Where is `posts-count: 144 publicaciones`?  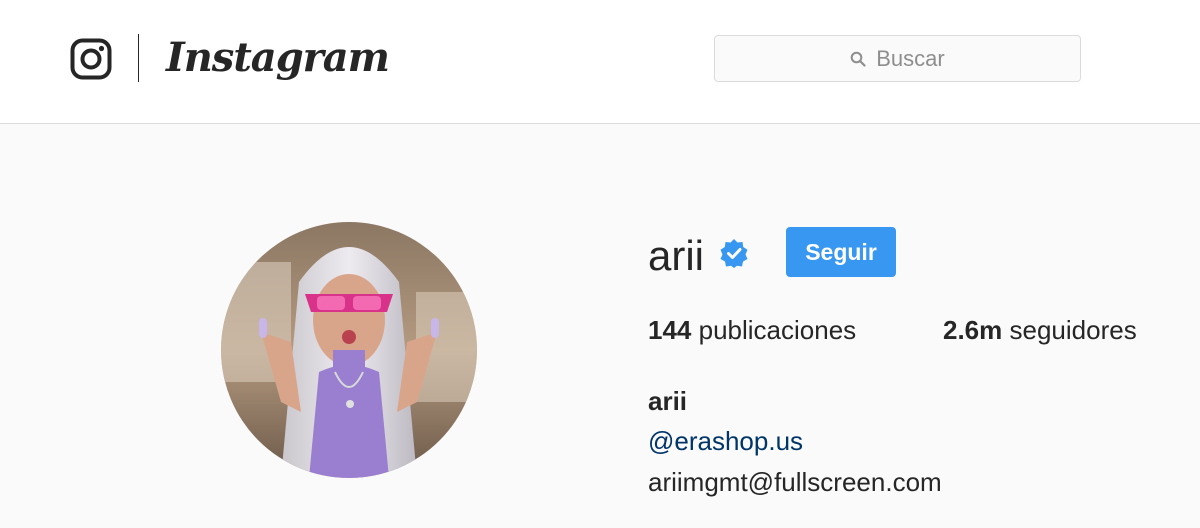 posts-count: 144 publicaciones is located at coordinates (752, 330).